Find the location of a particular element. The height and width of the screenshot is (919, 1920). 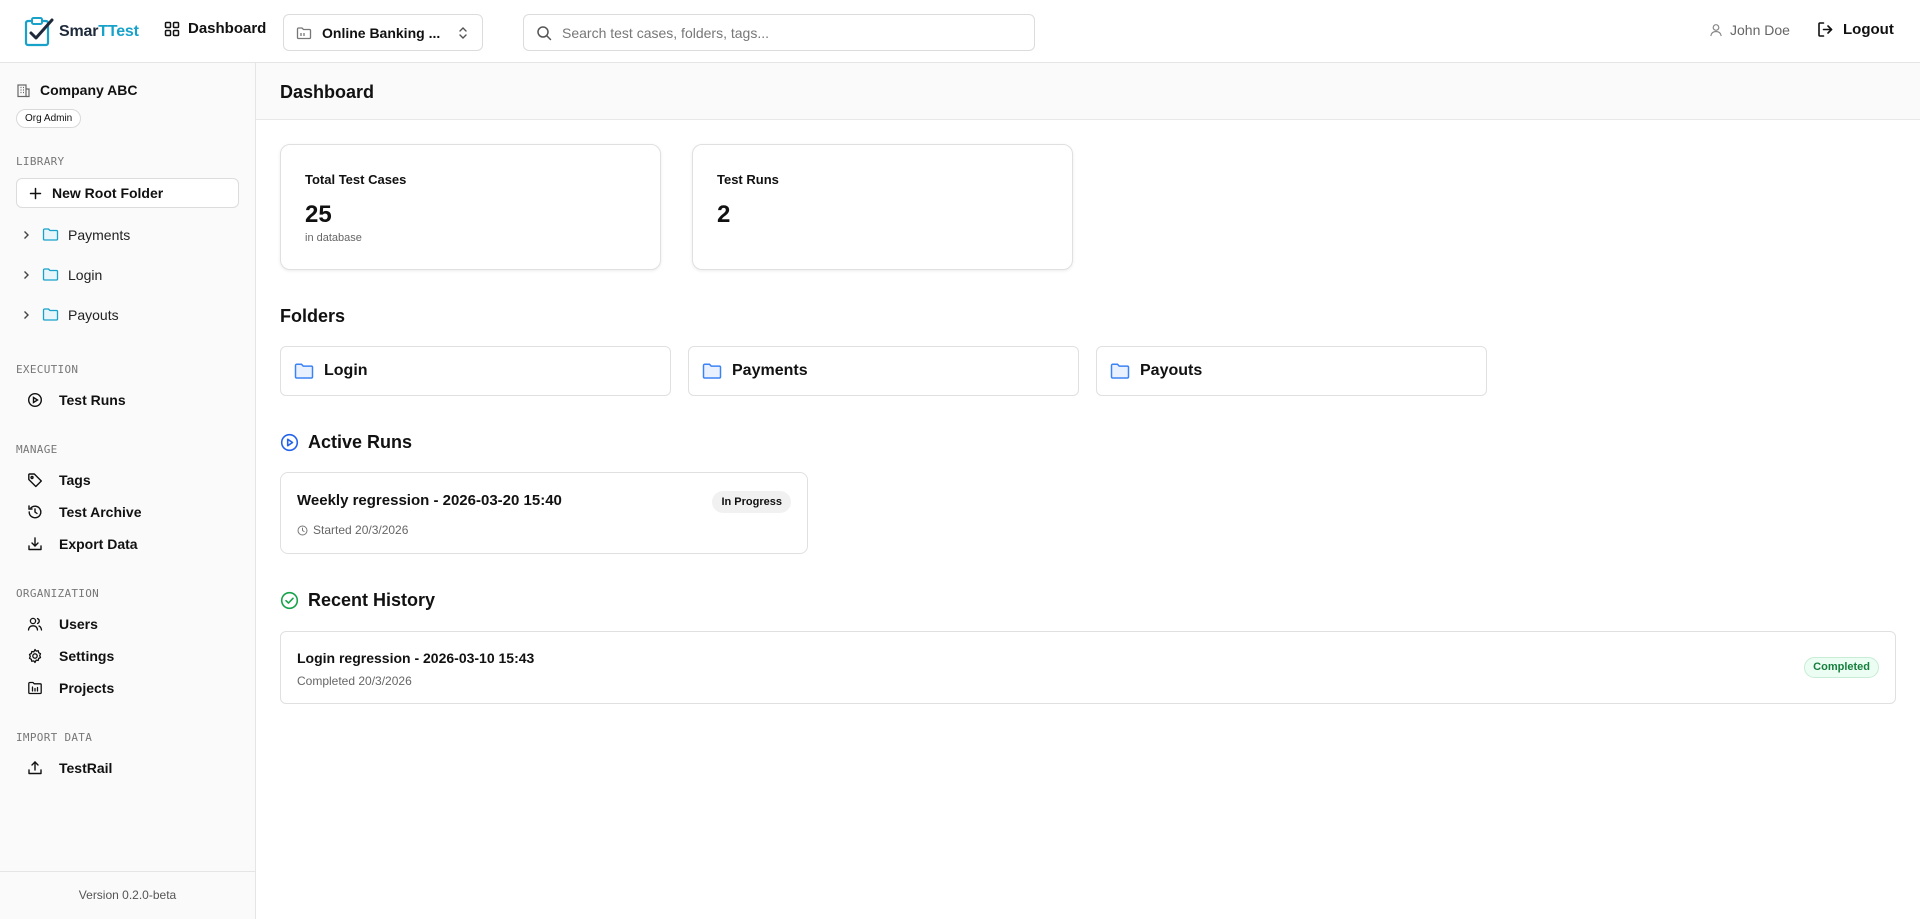

dashboard-nav-link: Dashboard is located at coordinates (215, 28).